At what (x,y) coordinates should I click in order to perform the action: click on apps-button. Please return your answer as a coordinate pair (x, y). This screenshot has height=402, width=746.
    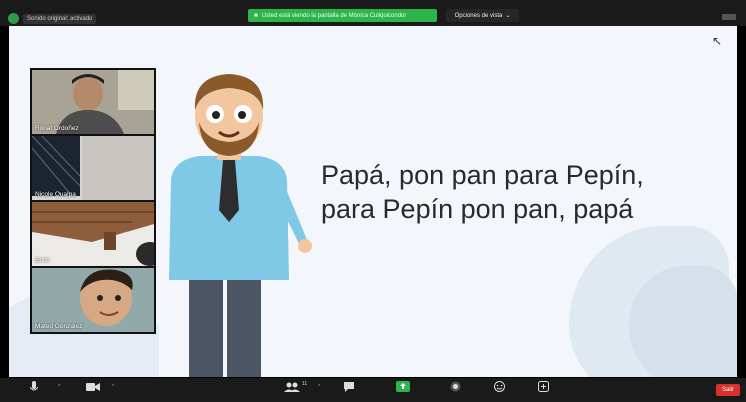
    Looking at the image, I should click on (543, 386).